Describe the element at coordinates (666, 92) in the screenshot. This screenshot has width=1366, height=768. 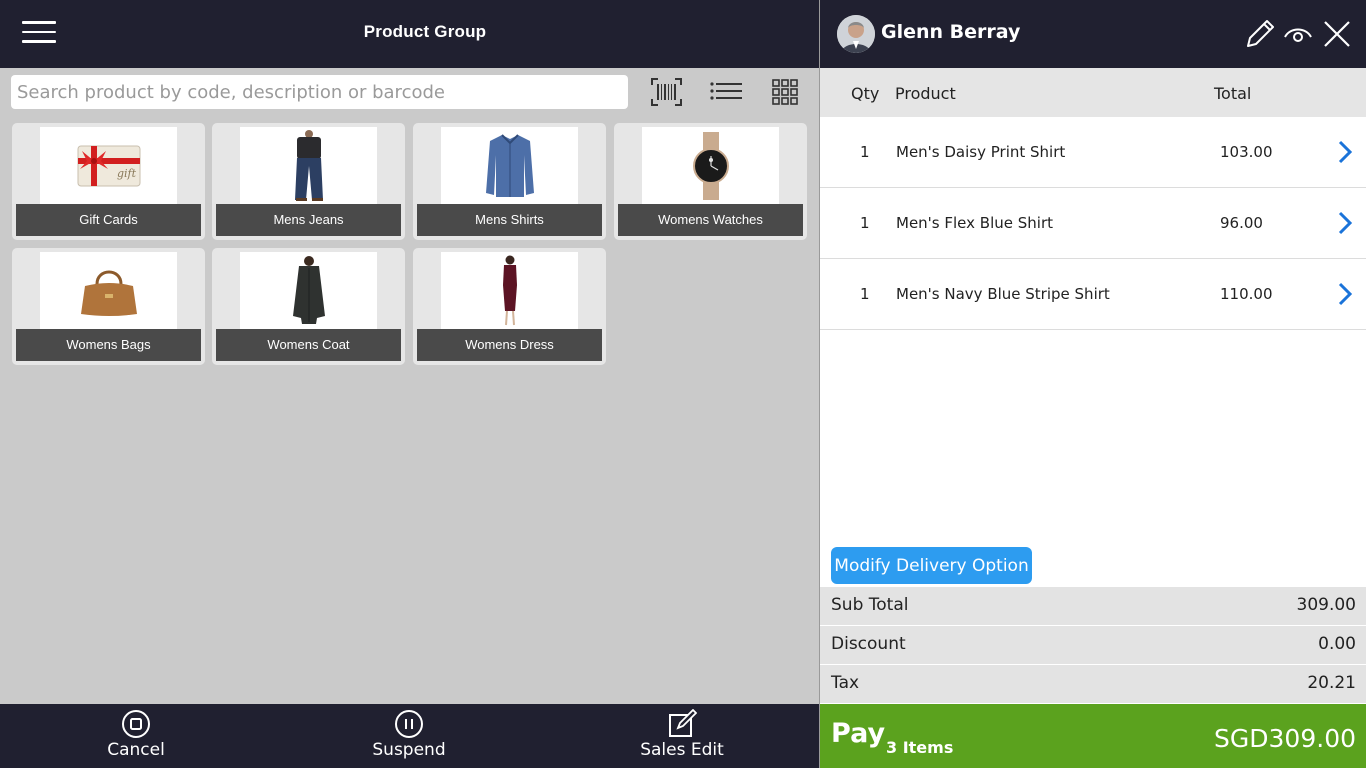
I see `barcode-icon` at that location.